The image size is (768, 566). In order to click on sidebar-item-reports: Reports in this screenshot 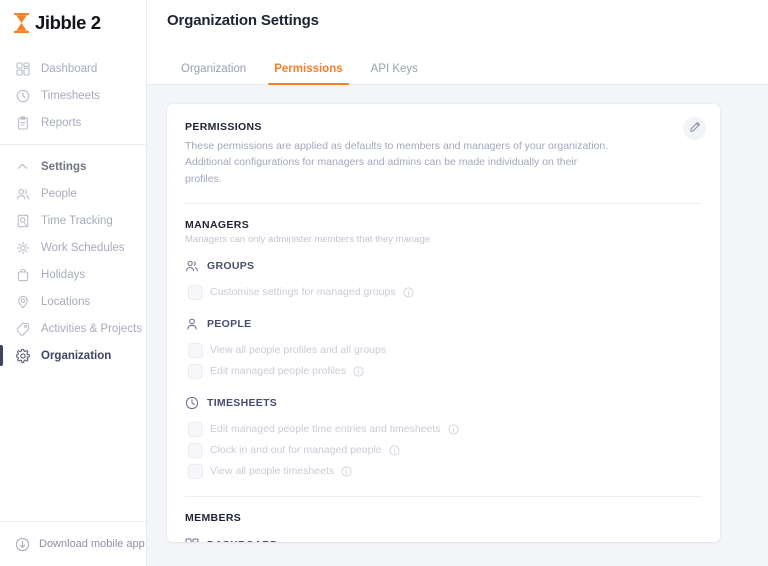, I will do `click(73, 122)`.